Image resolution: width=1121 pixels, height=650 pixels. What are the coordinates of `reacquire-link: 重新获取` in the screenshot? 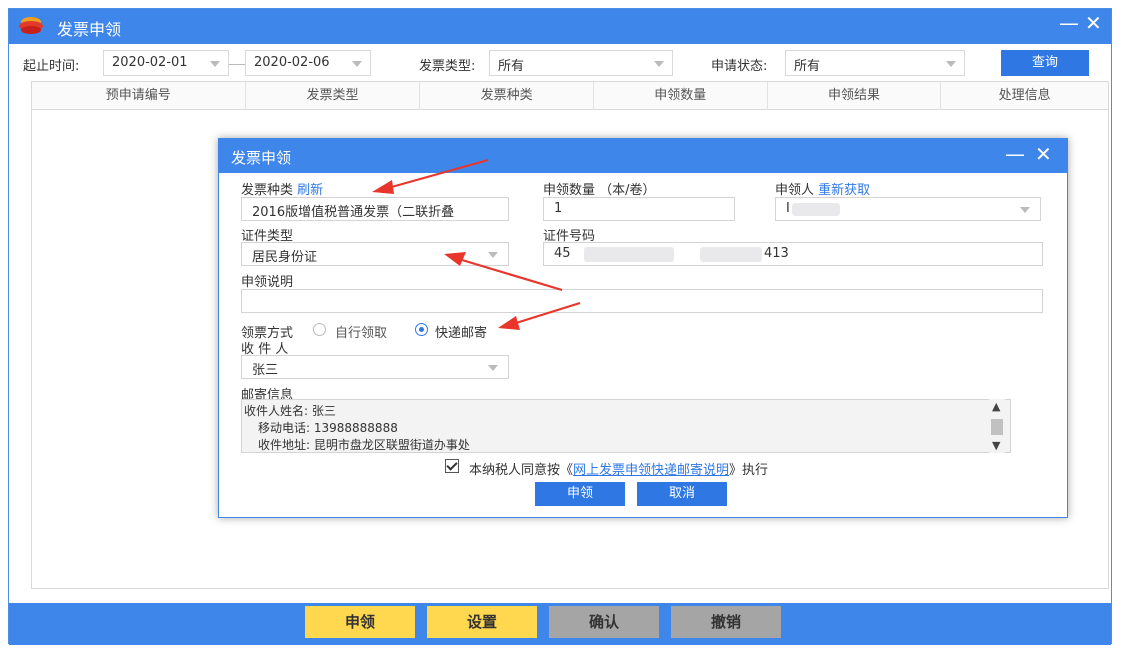 It's located at (844, 190).